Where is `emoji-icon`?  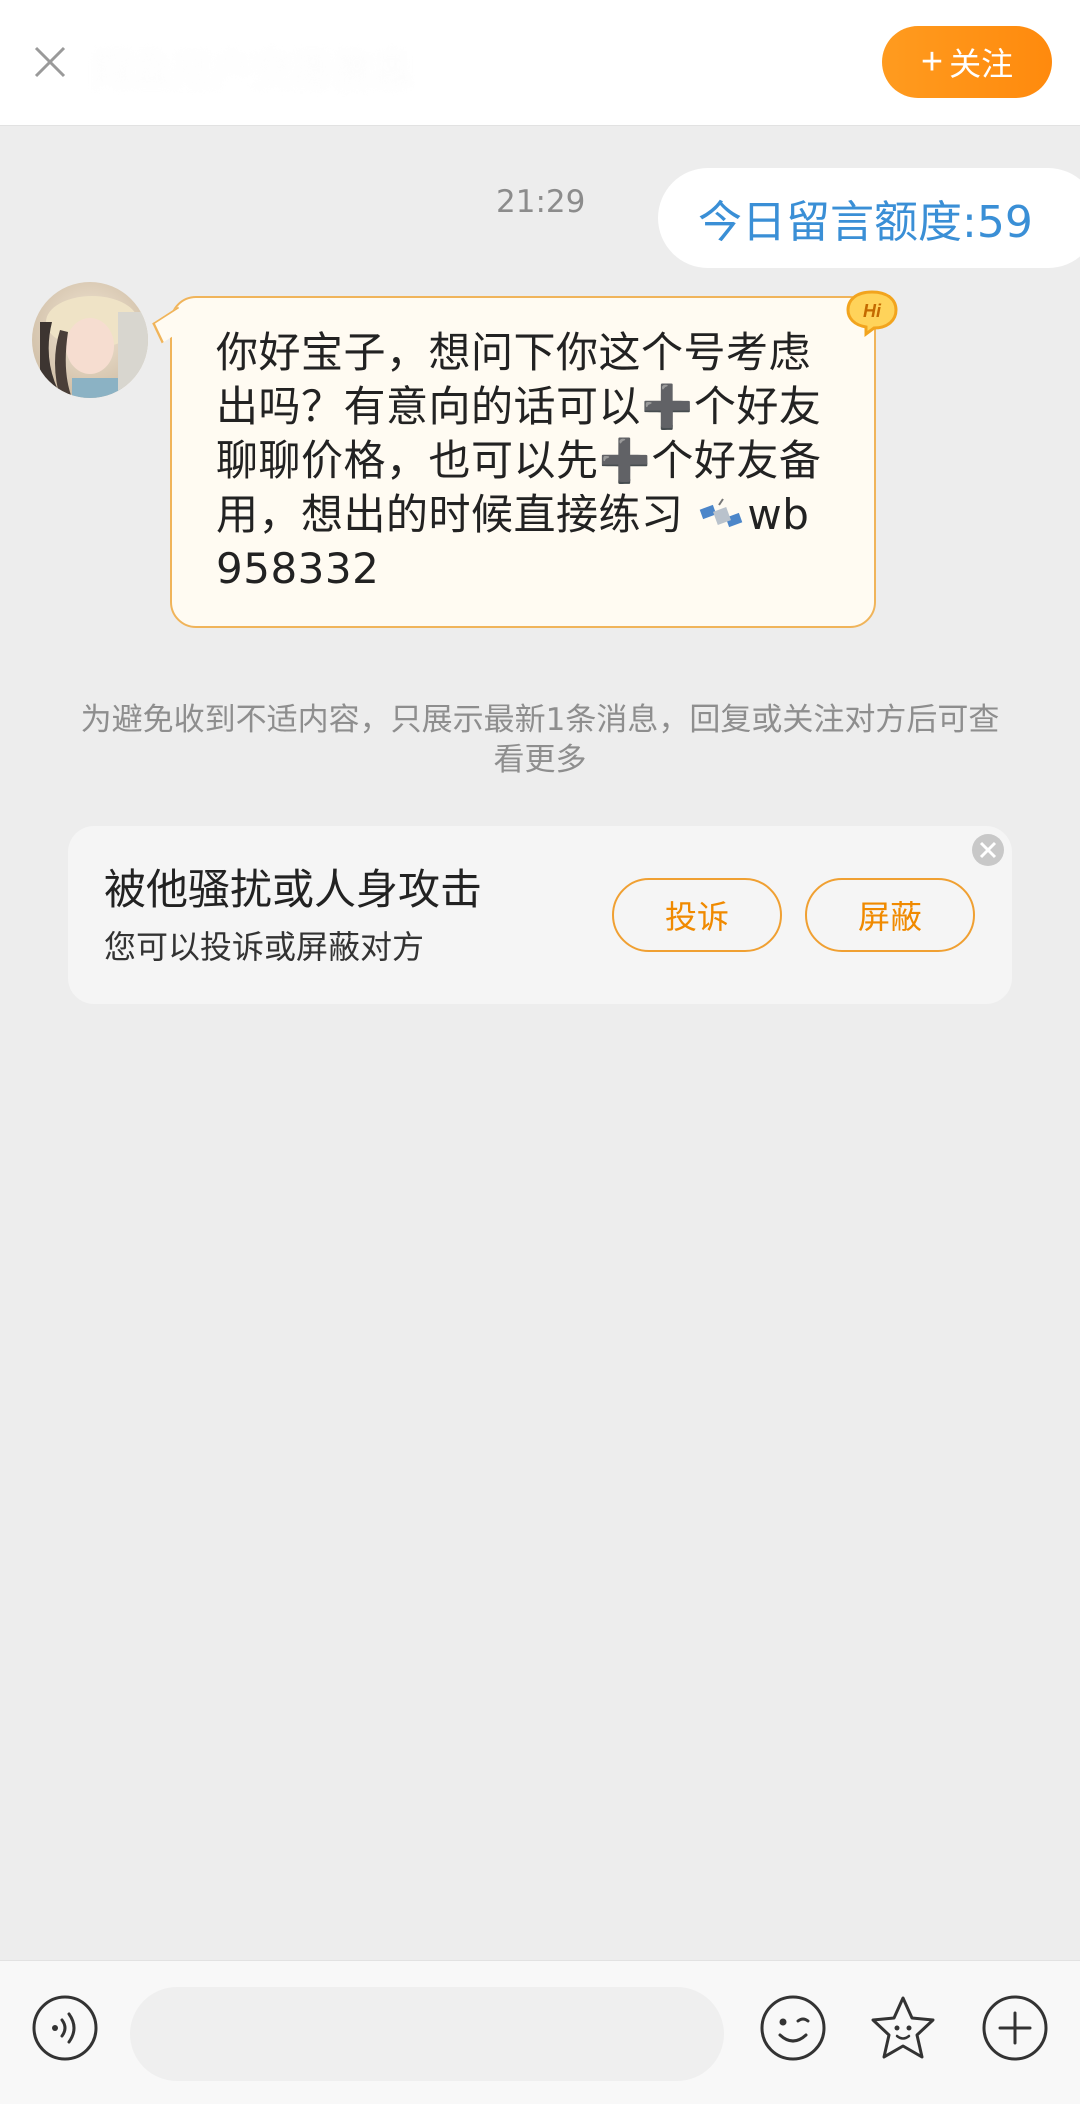
emoji-icon is located at coordinates (793, 2028).